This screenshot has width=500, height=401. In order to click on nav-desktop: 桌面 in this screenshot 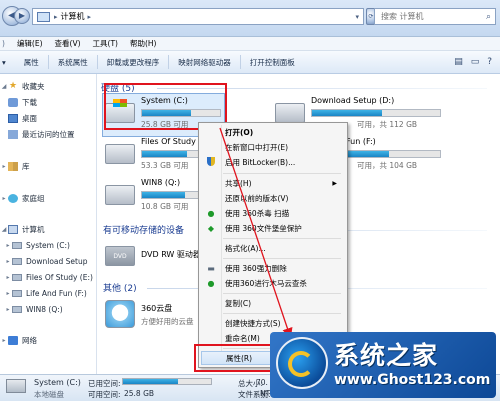, I will do `click(22, 118)`.